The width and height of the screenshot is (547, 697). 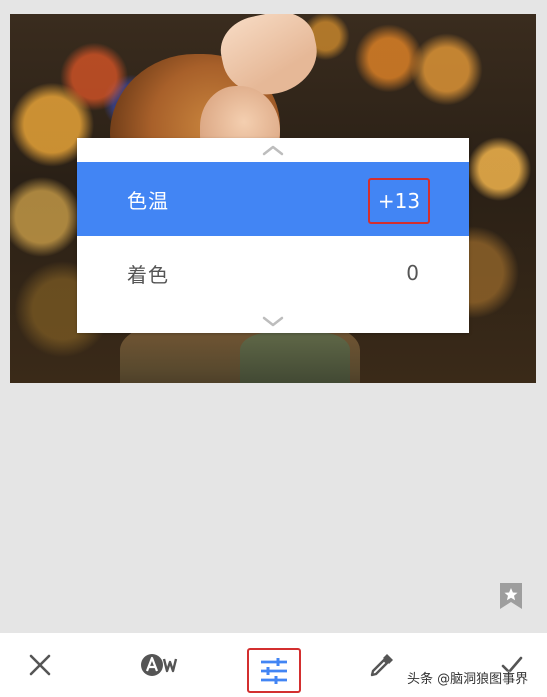 I want to click on color-picker-icon, so click(x=381, y=665).